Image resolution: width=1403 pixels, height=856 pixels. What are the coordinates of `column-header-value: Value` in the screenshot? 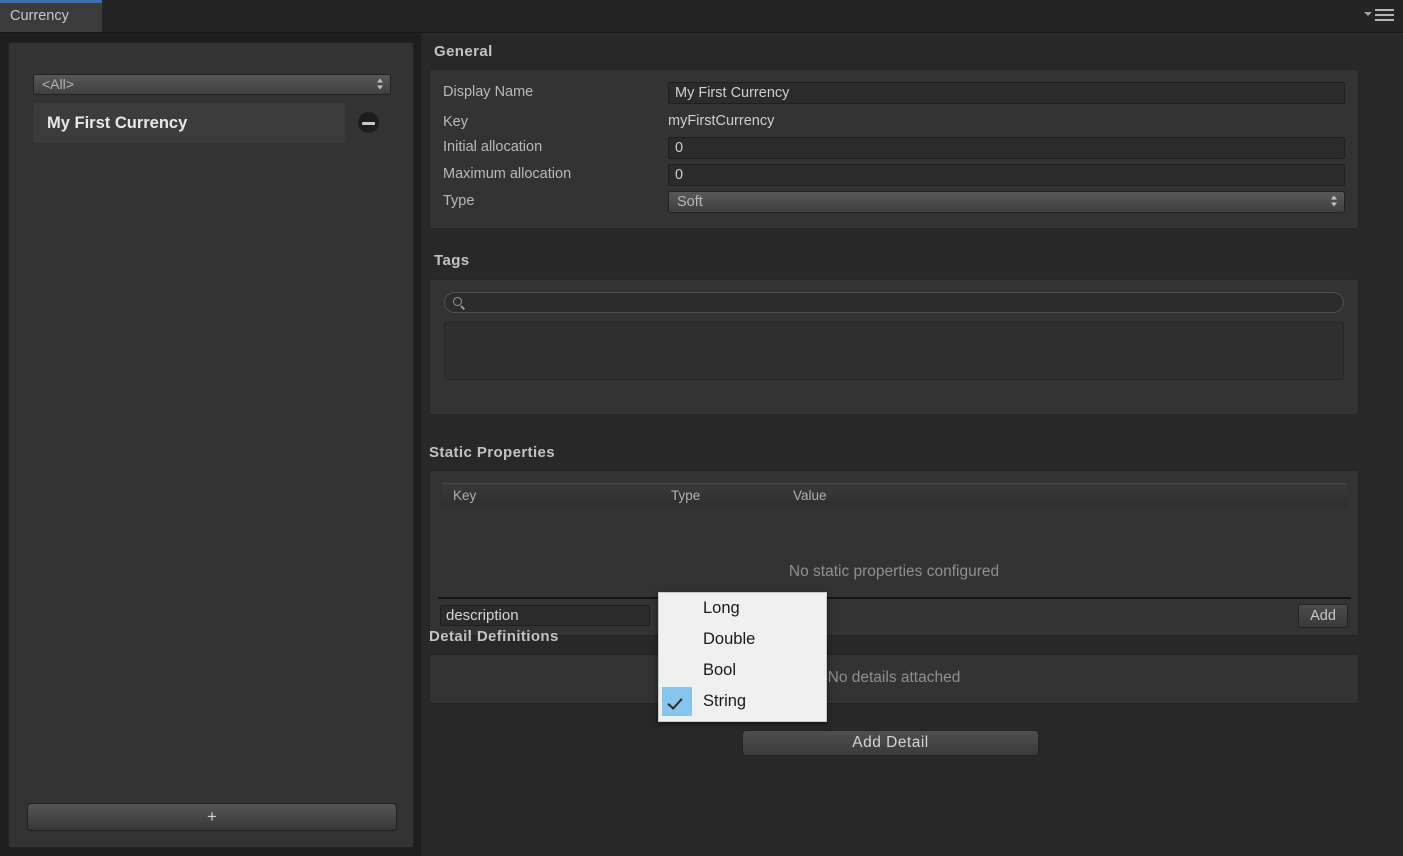 It's located at (810, 495).